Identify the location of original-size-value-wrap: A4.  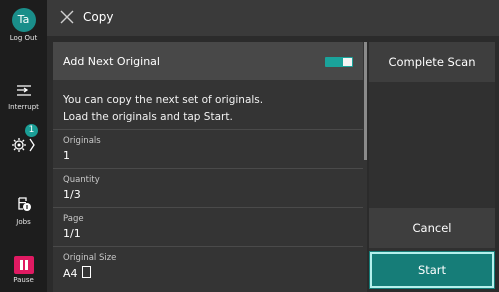
(77, 273).